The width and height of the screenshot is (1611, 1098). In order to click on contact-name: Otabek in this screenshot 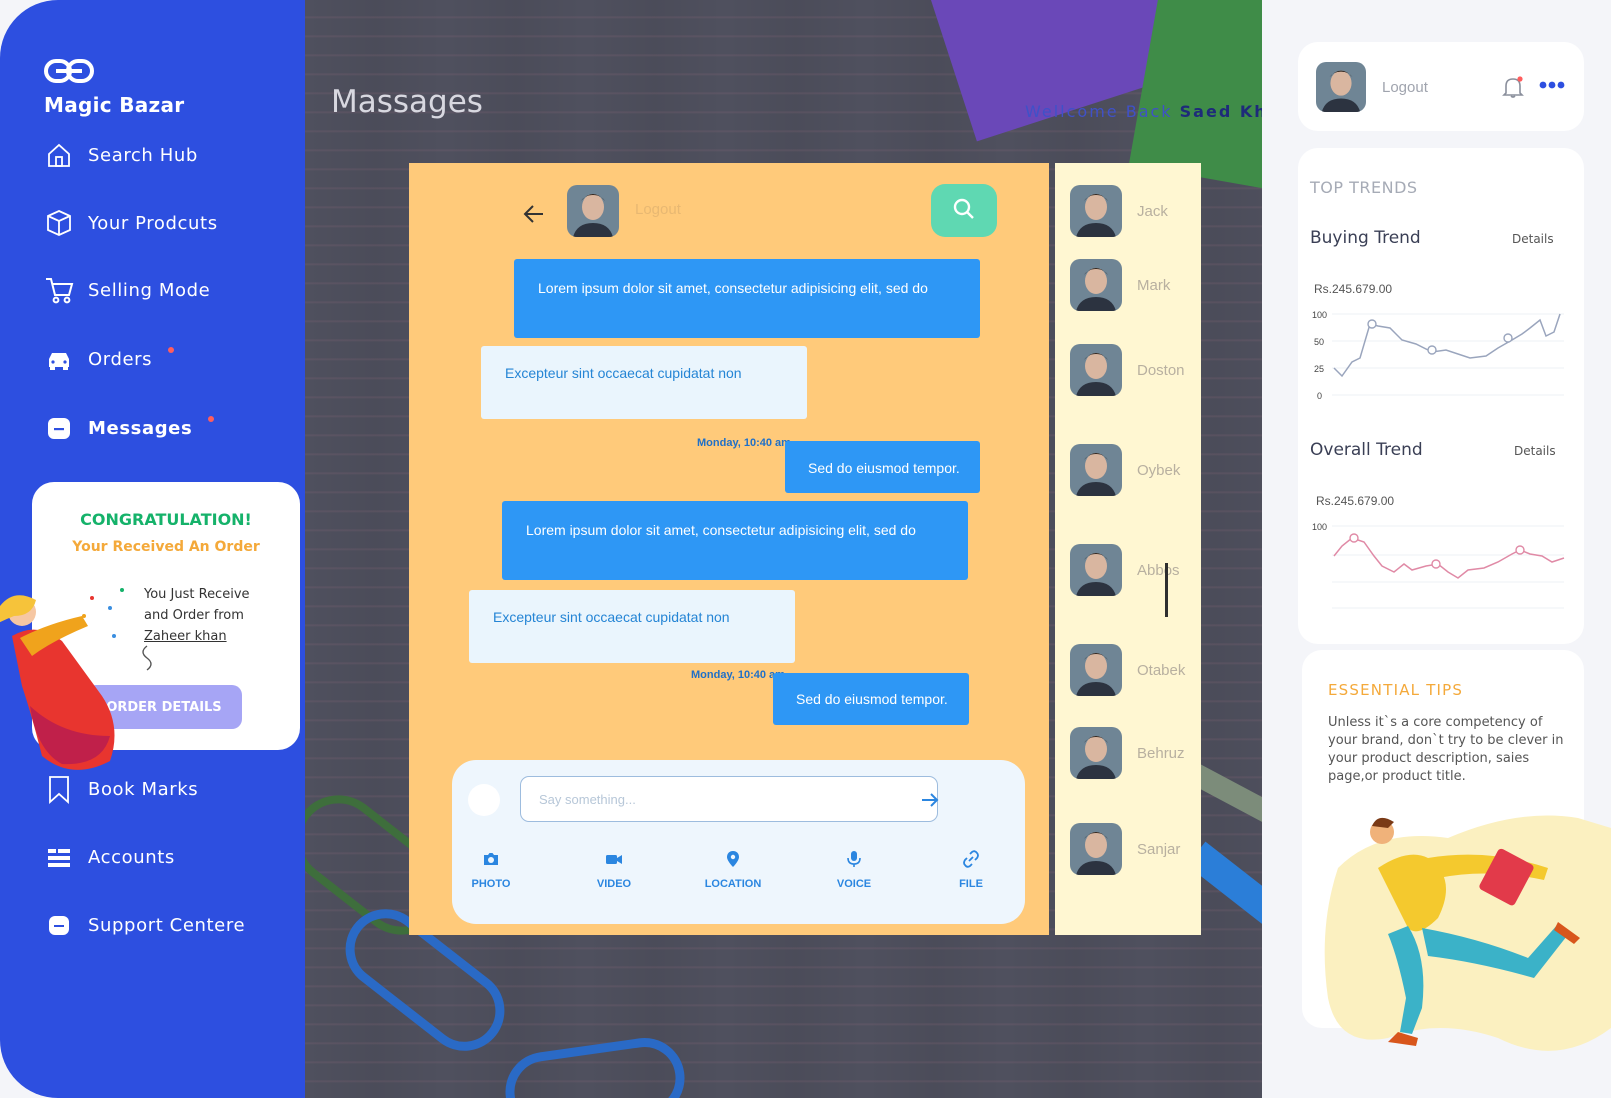, I will do `click(1161, 670)`.